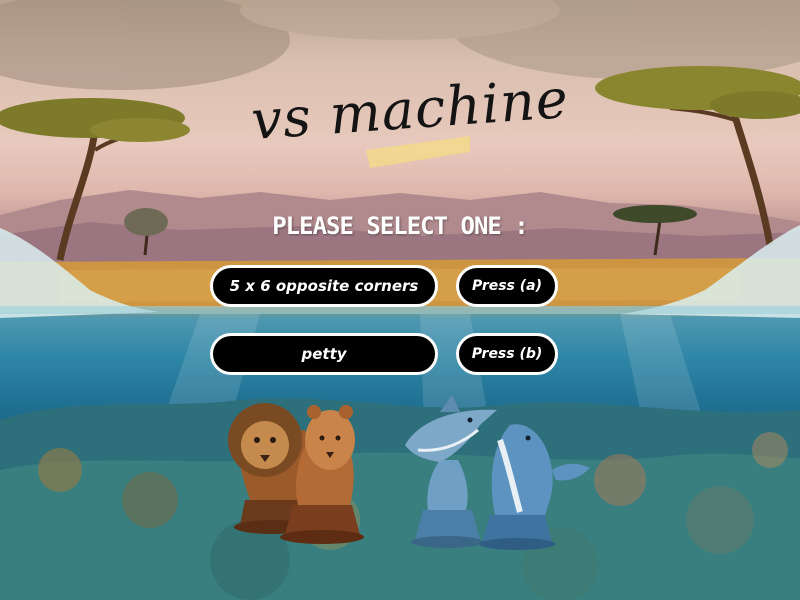  What do you see at coordinates (534, 487) in the screenshot?
I see `whale-icon` at bounding box center [534, 487].